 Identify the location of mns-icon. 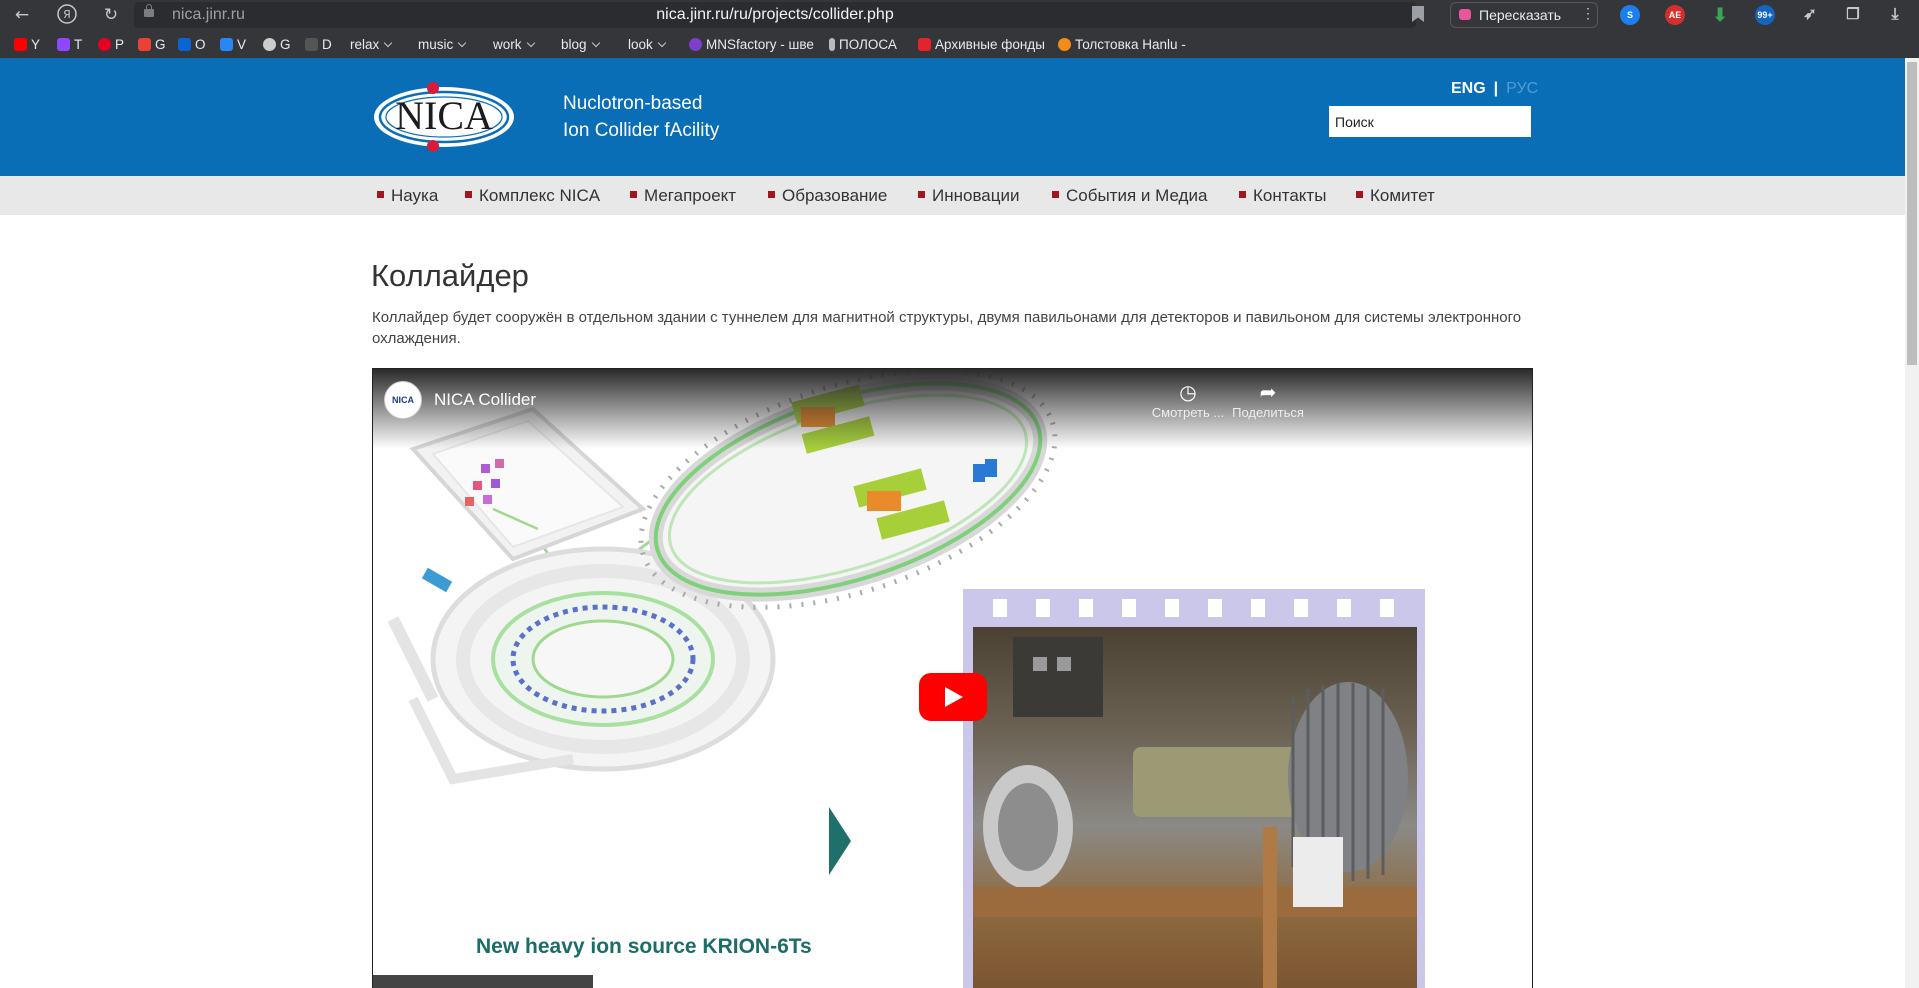
(695, 44).